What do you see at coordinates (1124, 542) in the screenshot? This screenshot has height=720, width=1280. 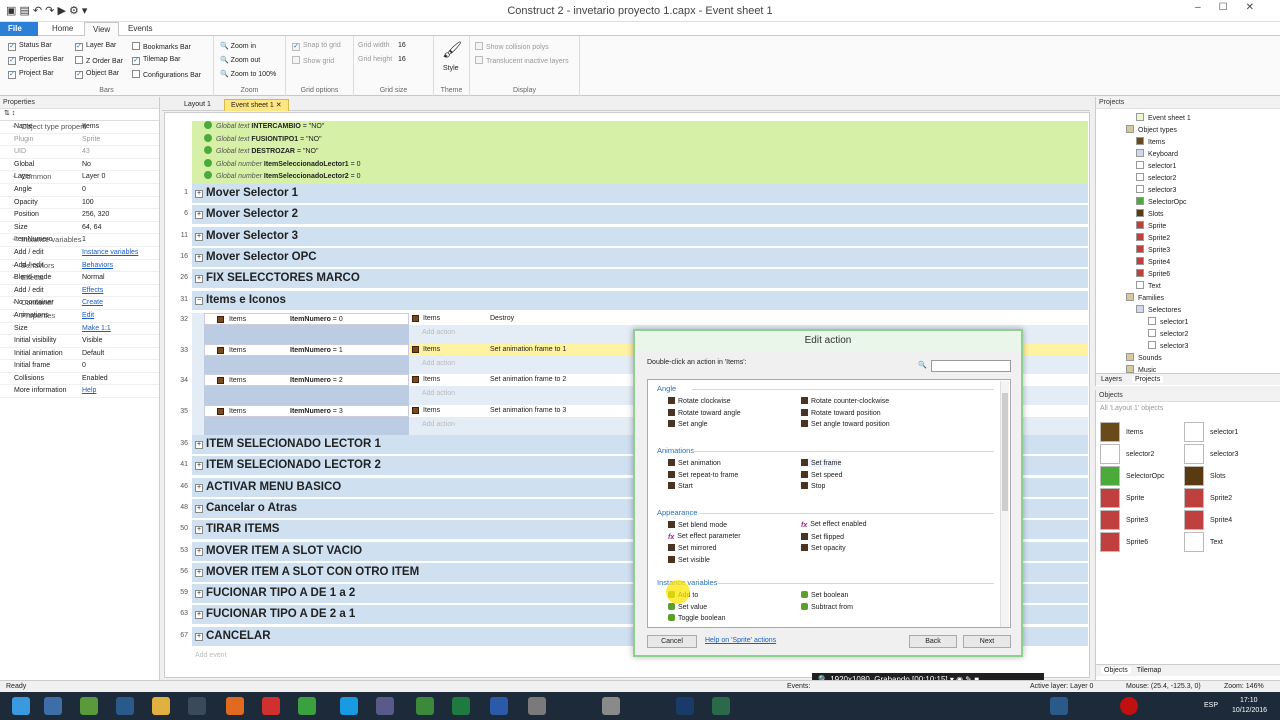 I see `object-item: Sprite6` at bounding box center [1124, 542].